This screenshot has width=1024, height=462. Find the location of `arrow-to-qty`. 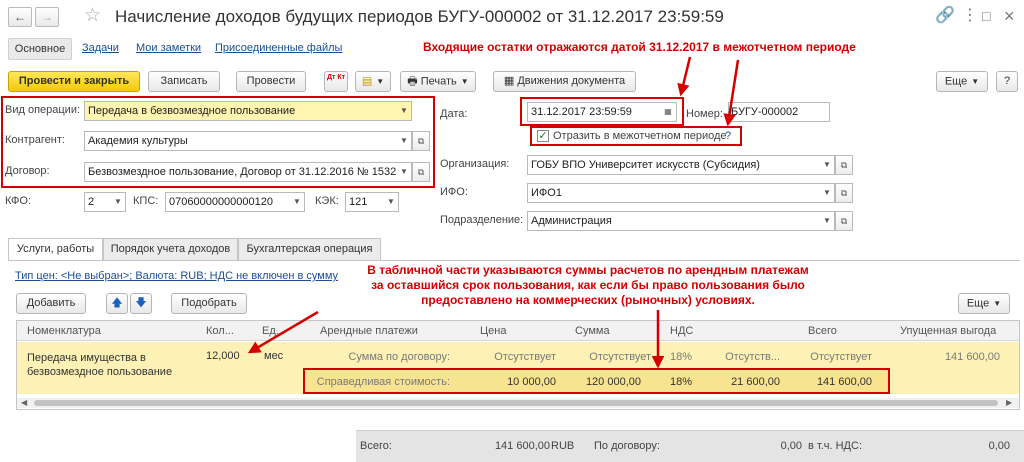

arrow-to-qty is located at coordinates (283, 332).